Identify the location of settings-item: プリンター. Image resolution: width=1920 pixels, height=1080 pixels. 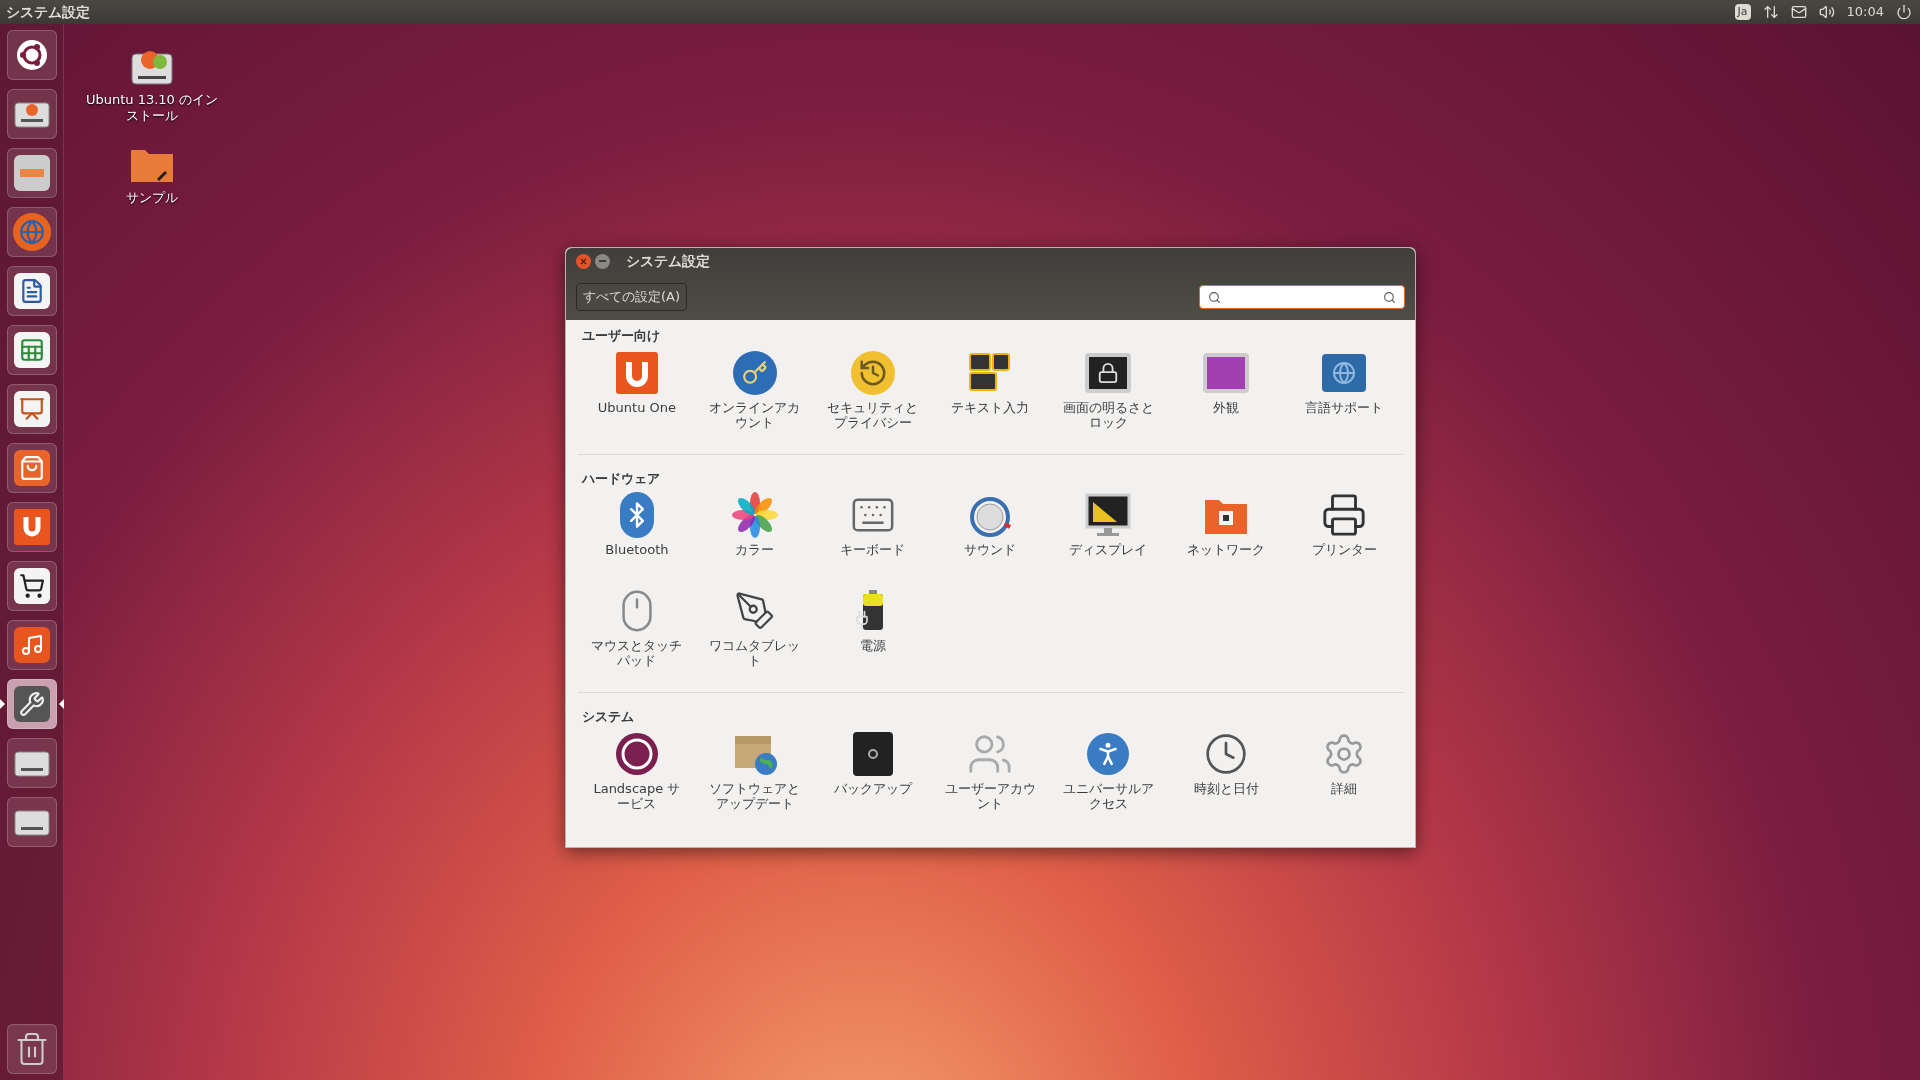
(1344, 537).